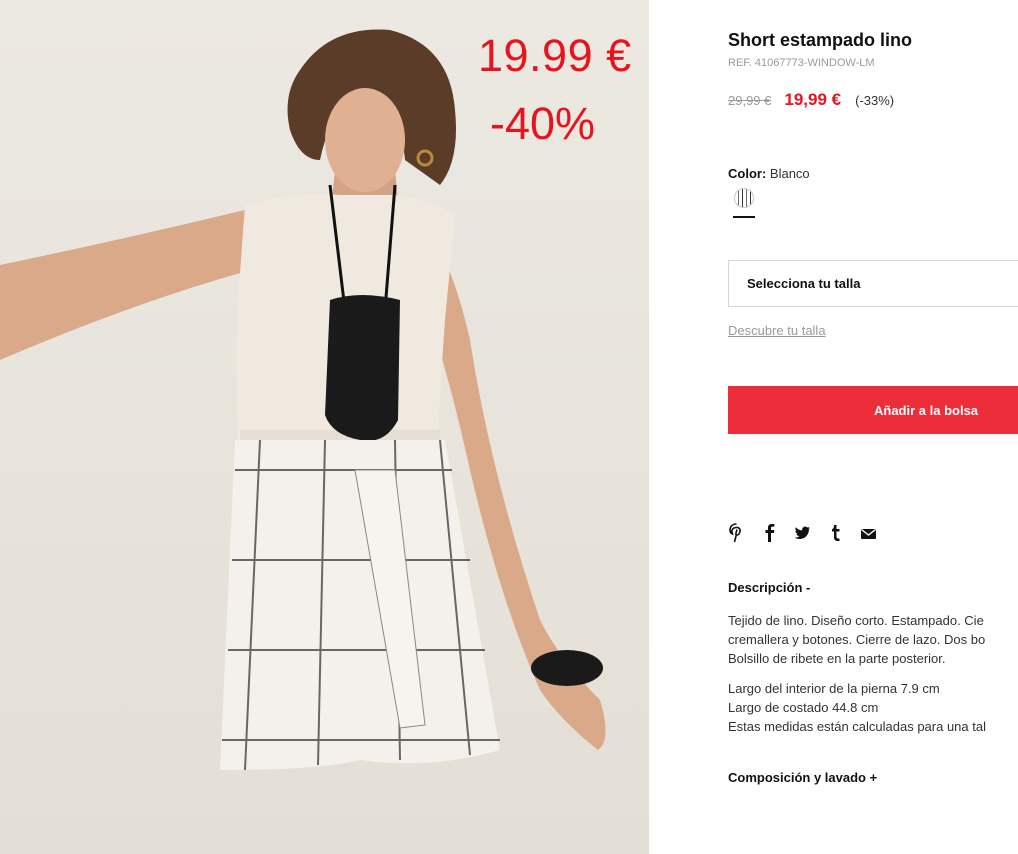  I want to click on size-select-dropdown: Selecciona tu talla, so click(873, 283).